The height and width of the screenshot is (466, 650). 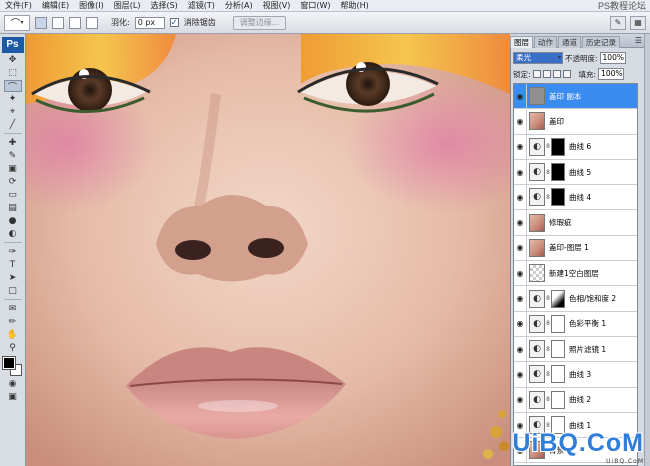 I want to click on menu-window: 窗口(W), so click(x=315, y=6).